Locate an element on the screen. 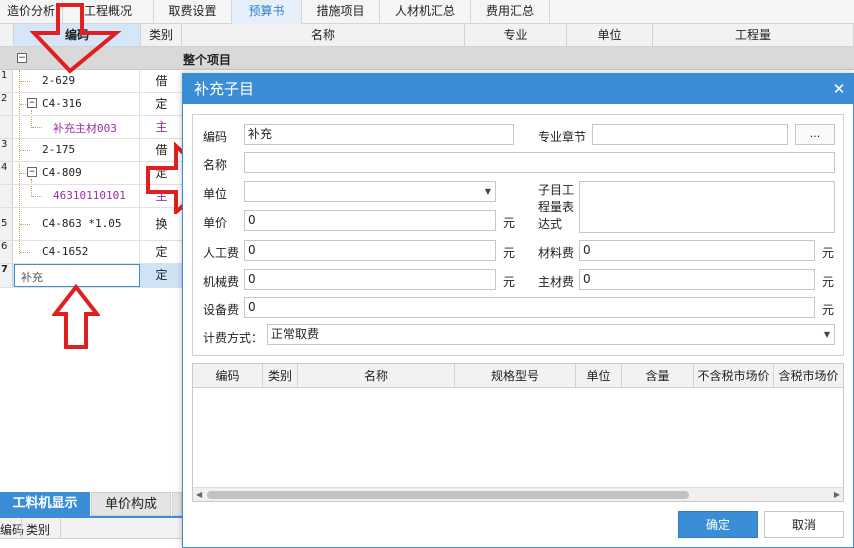 This screenshot has width=854, height=548. row-number: 1 is located at coordinates (6, 81).